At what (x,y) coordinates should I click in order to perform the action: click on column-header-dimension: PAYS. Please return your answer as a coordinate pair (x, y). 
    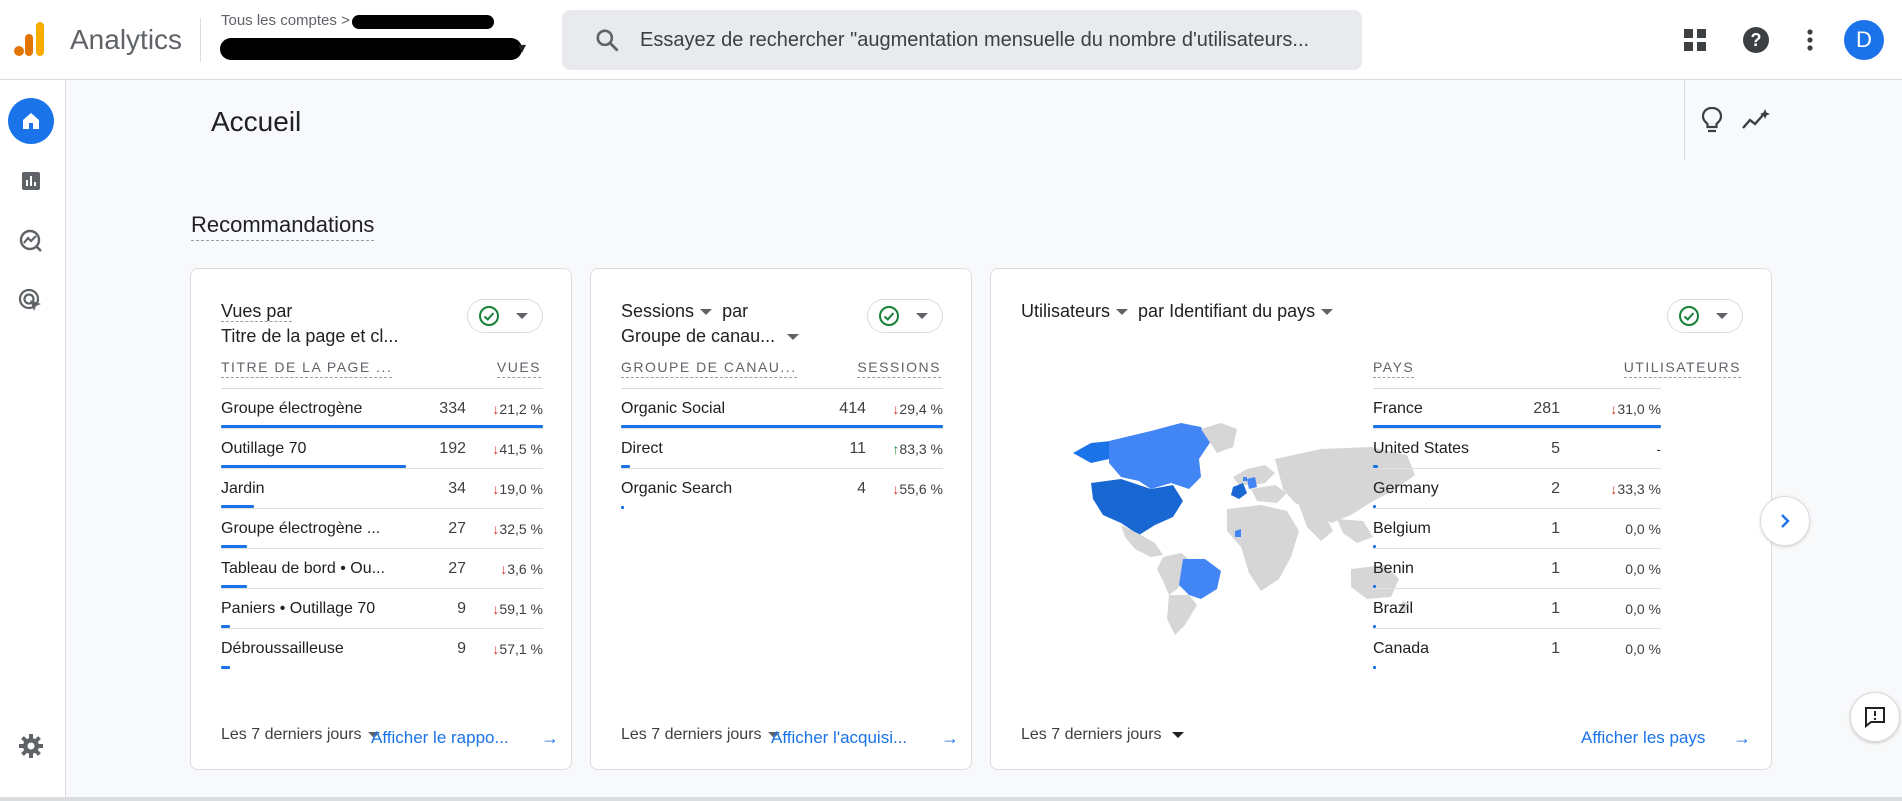
    Looking at the image, I should click on (1394, 368).